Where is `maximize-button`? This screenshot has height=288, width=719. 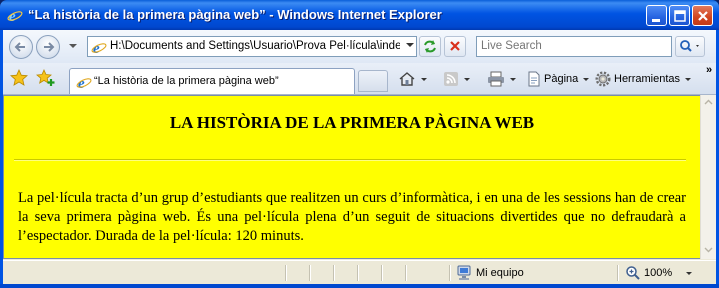
maximize-button is located at coordinates (679, 15).